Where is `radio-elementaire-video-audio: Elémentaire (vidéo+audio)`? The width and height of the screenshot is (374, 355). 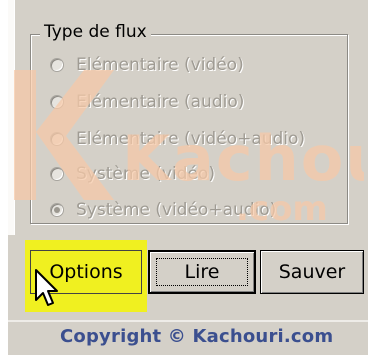
radio-elementaire-video-audio: Elémentaire (vidéo+audio) is located at coordinates (177, 139).